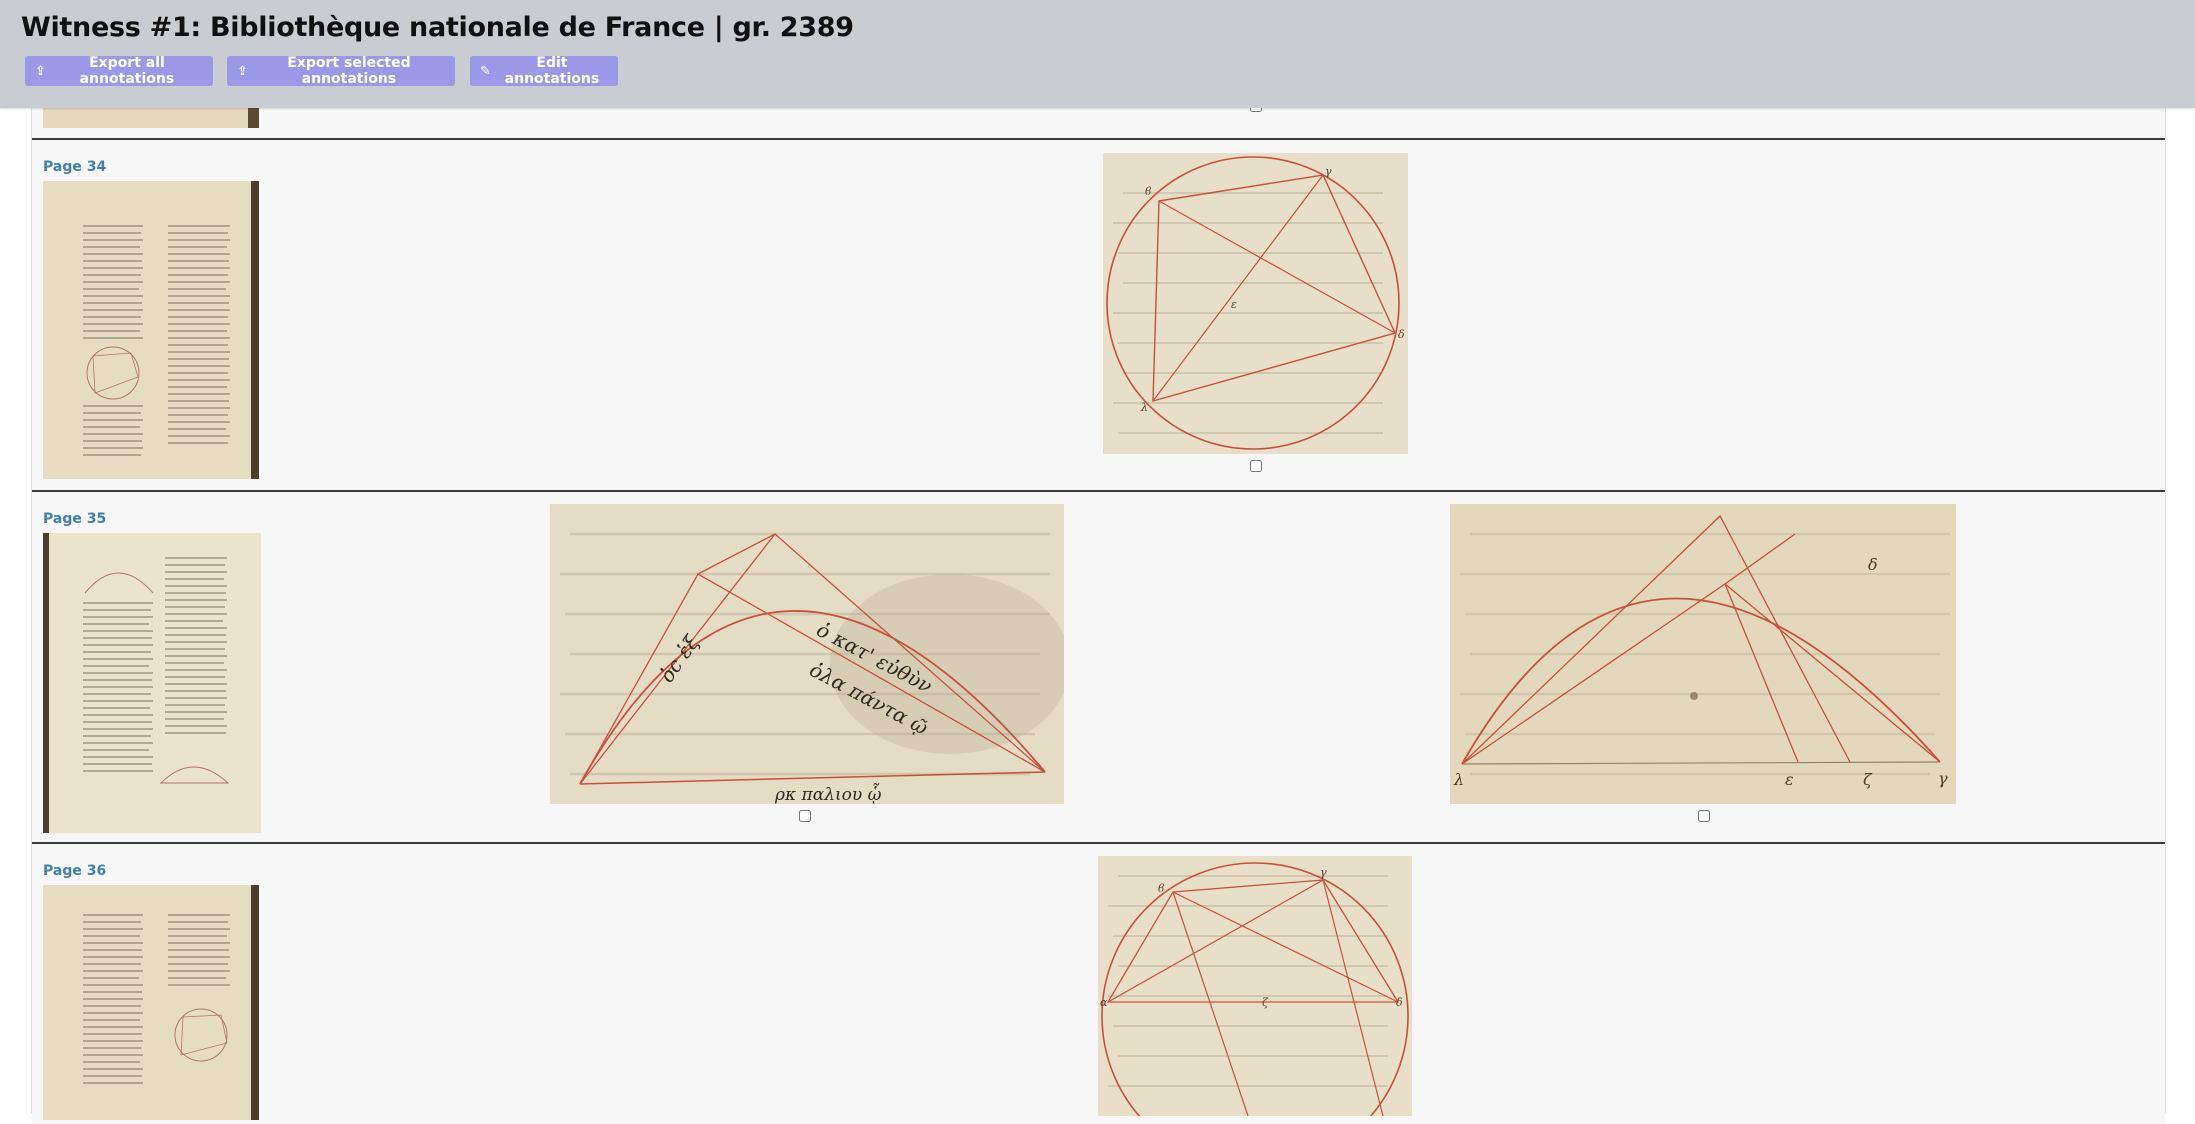 Image resolution: width=2195 pixels, height=1124 pixels. I want to click on pencil-icon: ✎, so click(485, 71).